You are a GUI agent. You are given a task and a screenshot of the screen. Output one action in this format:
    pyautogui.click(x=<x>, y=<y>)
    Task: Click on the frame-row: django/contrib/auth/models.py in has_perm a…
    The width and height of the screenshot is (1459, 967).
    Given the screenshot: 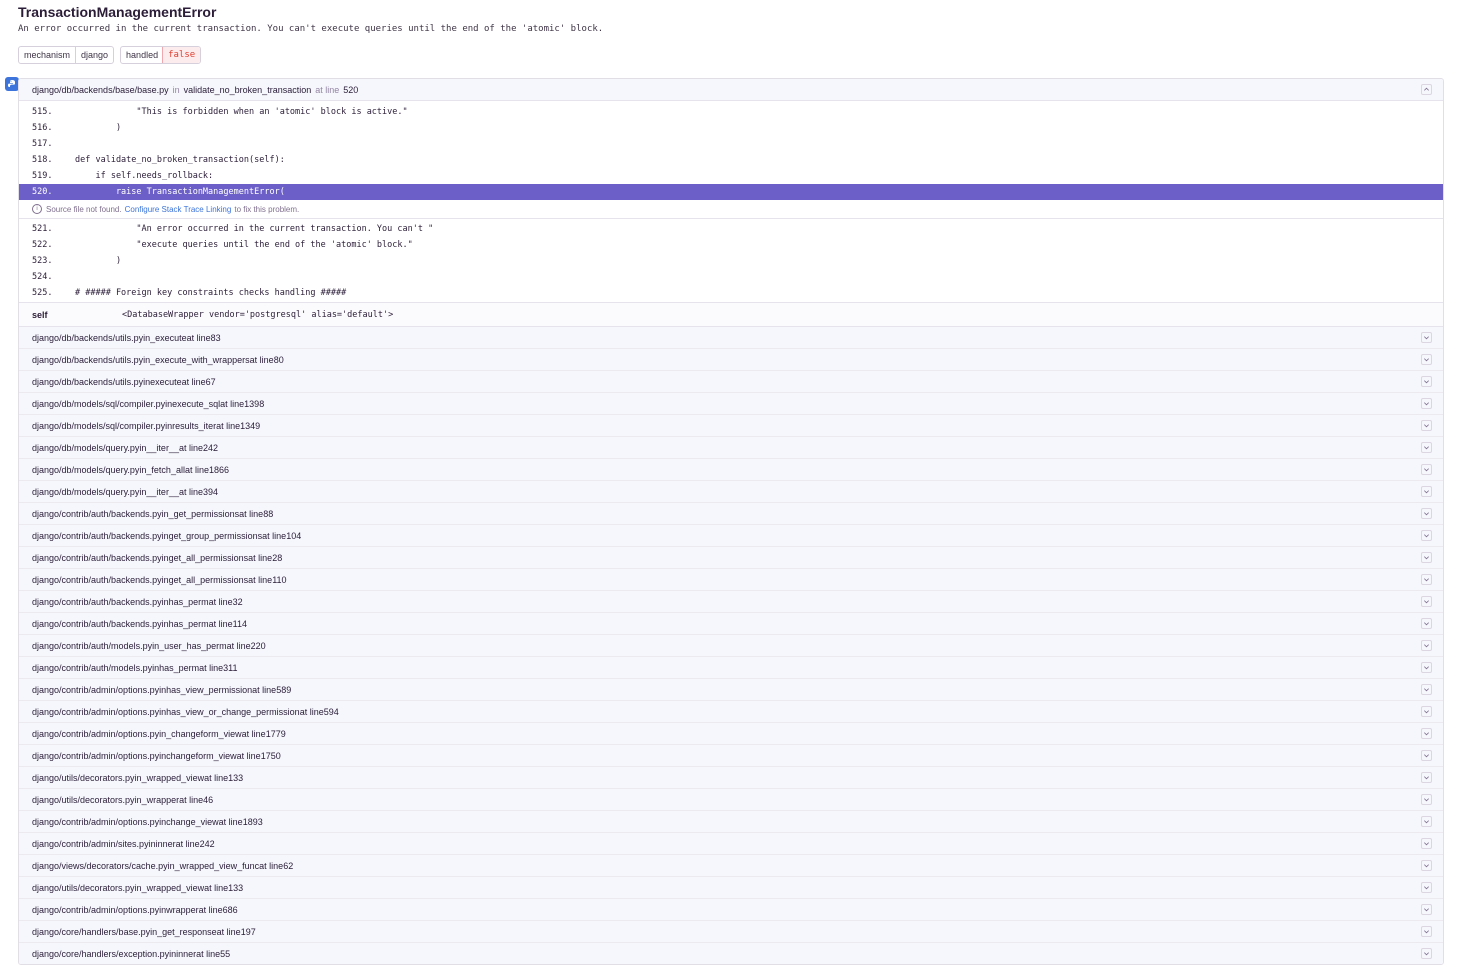 What is the action you would take?
    pyautogui.click(x=731, y=668)
    